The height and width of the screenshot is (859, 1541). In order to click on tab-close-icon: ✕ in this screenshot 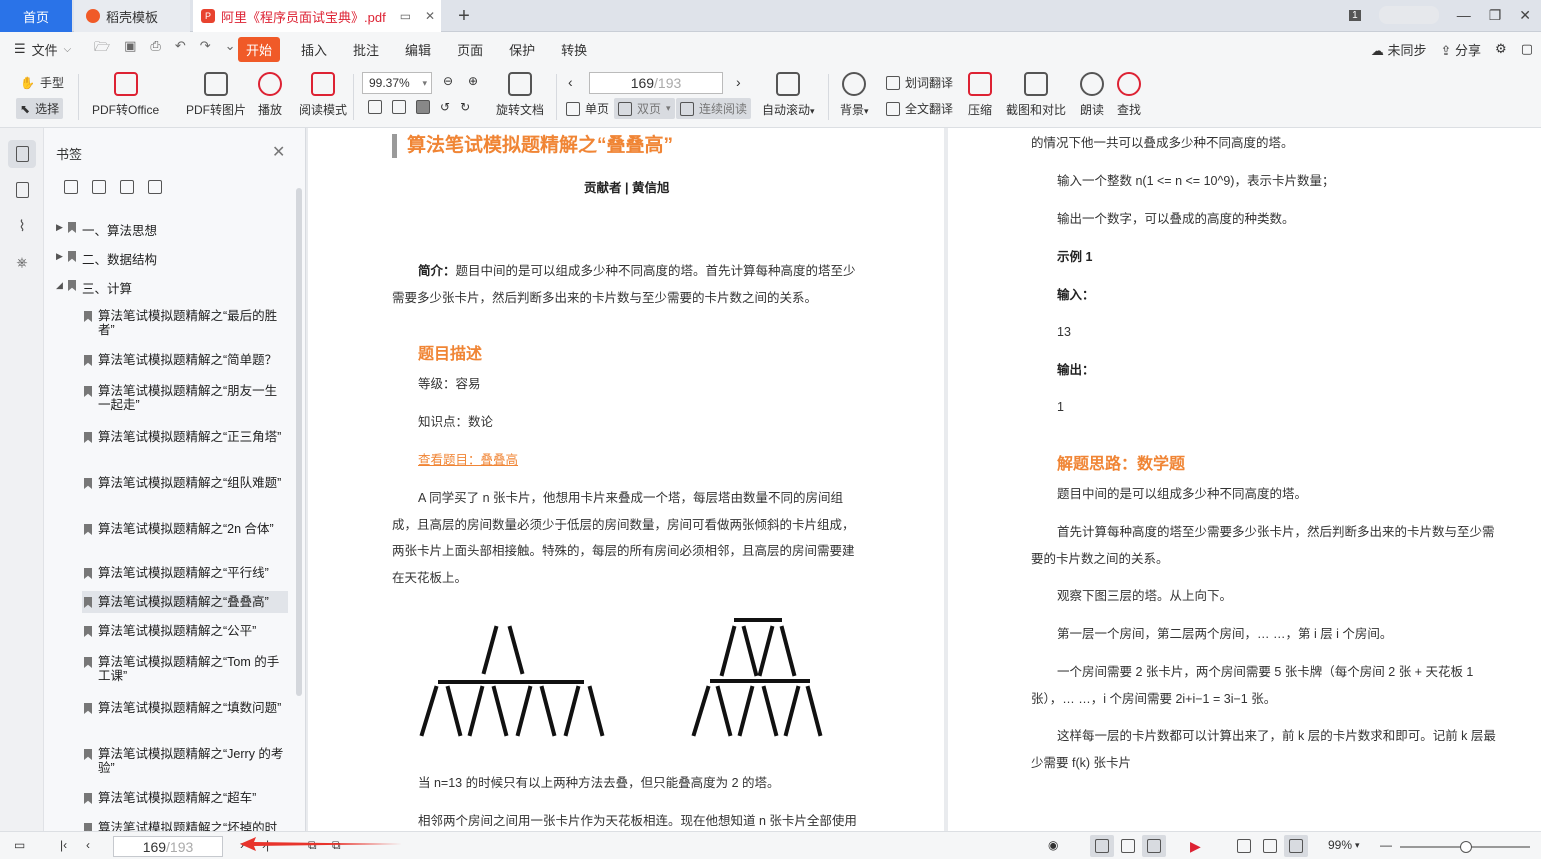, I will do `click(430, 16)`.